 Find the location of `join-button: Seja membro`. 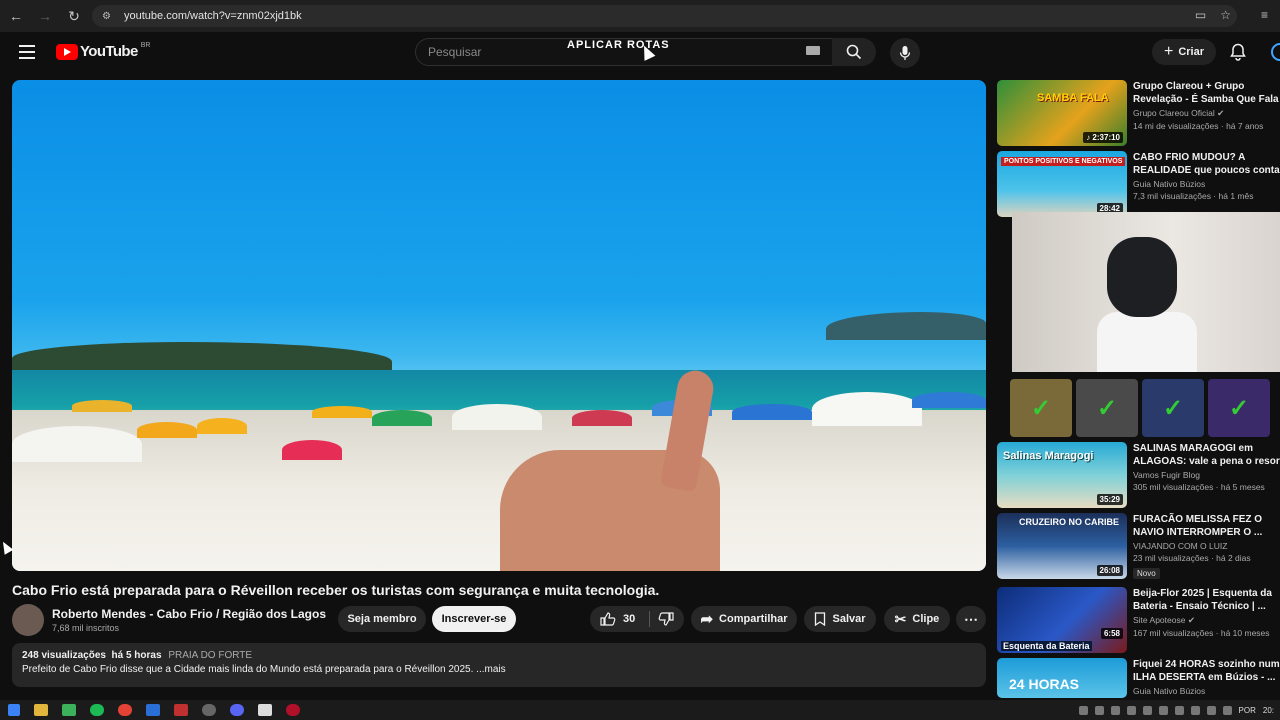

join-button: Seja membro is located at coordinates (382, 619).